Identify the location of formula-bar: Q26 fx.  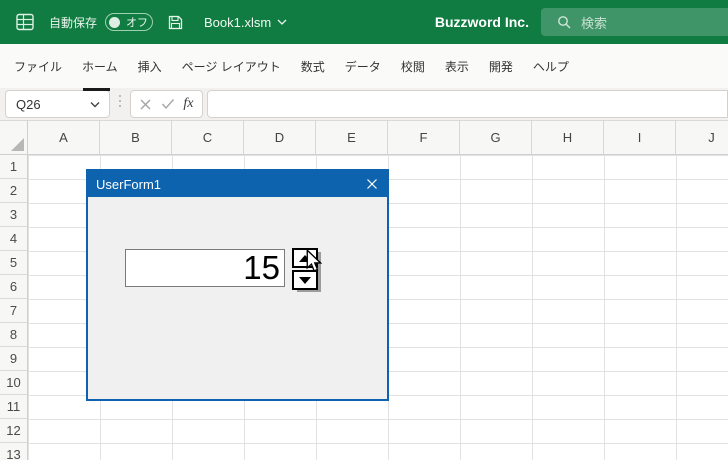
(364, 104).